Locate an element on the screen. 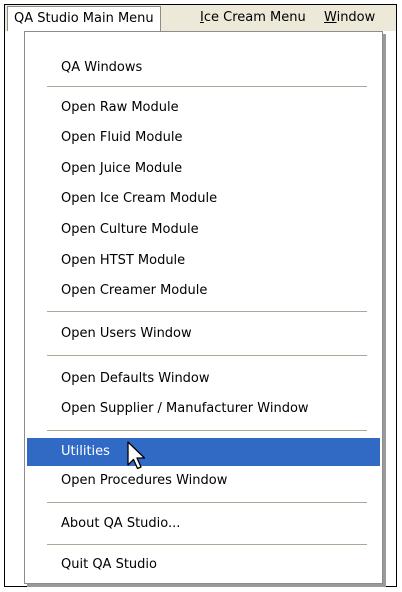  menubar-label: ce Cream Menu is located at coordinates (254, 17).